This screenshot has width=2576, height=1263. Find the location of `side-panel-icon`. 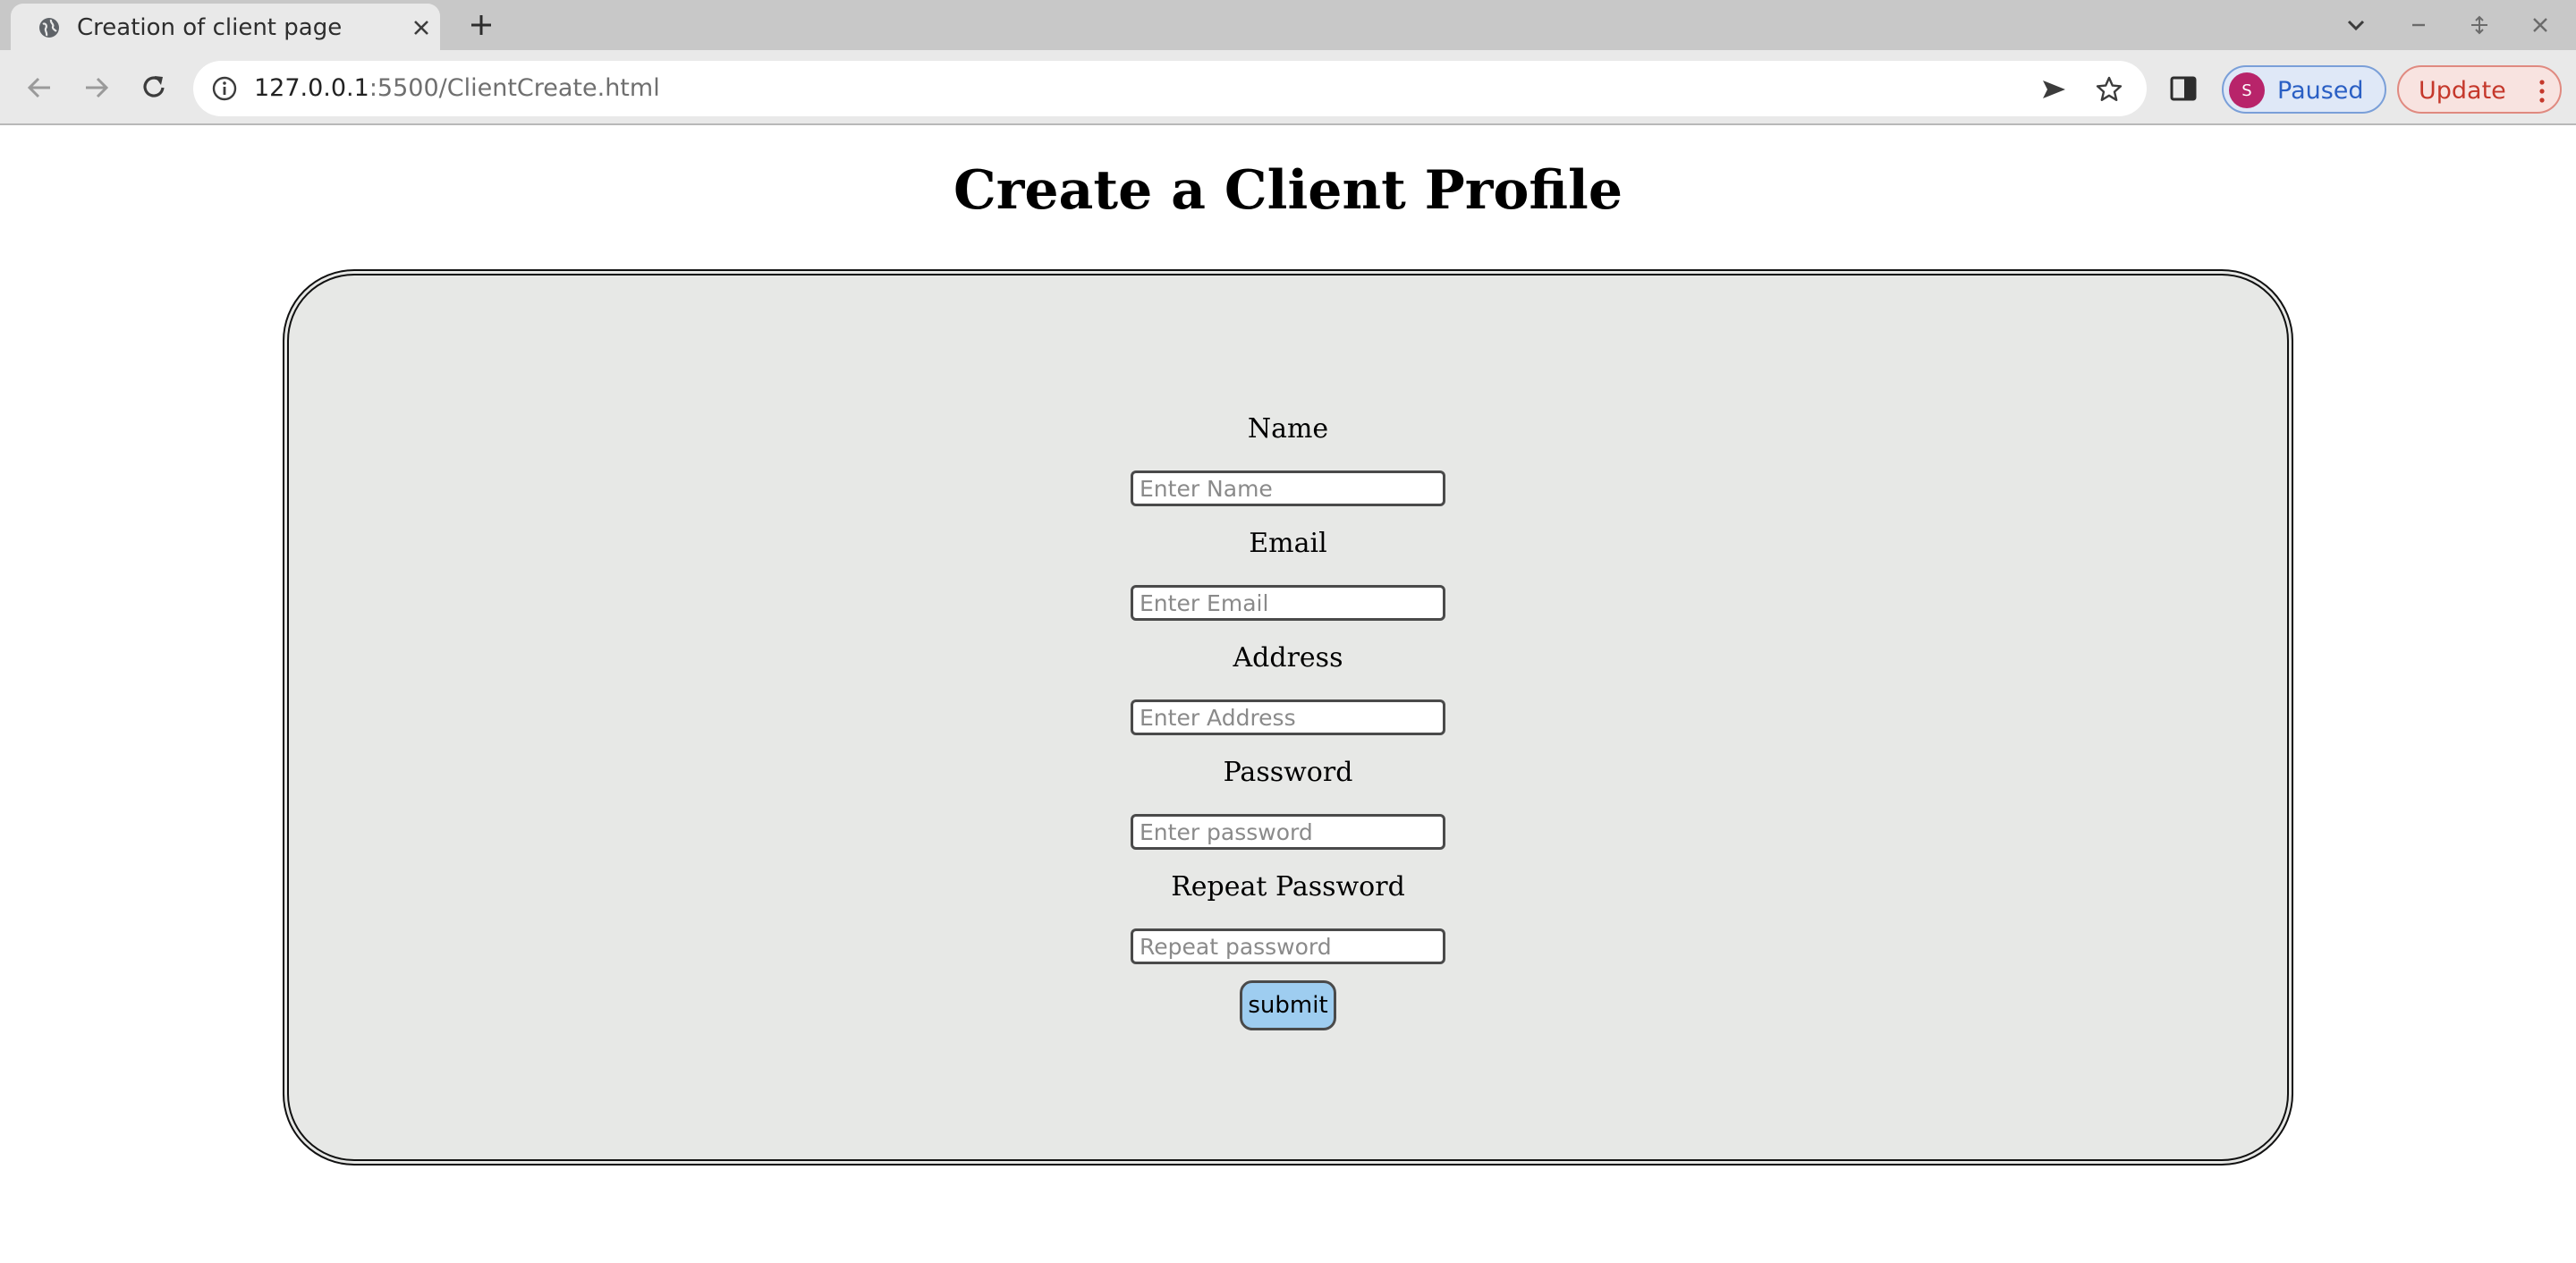

side-panel-icon is located at coordinates (2183, 88).